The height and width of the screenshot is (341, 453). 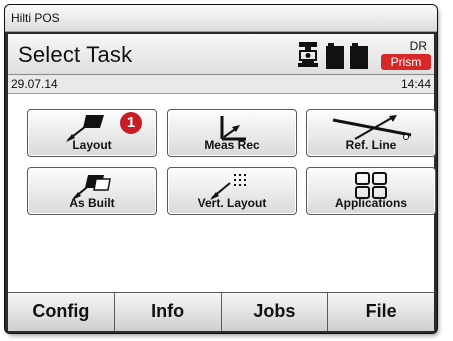 What do you see at coordinates (406, 62) in the screenshot?
I see `mode-badge: Prism` at bounding box center [406, 62].